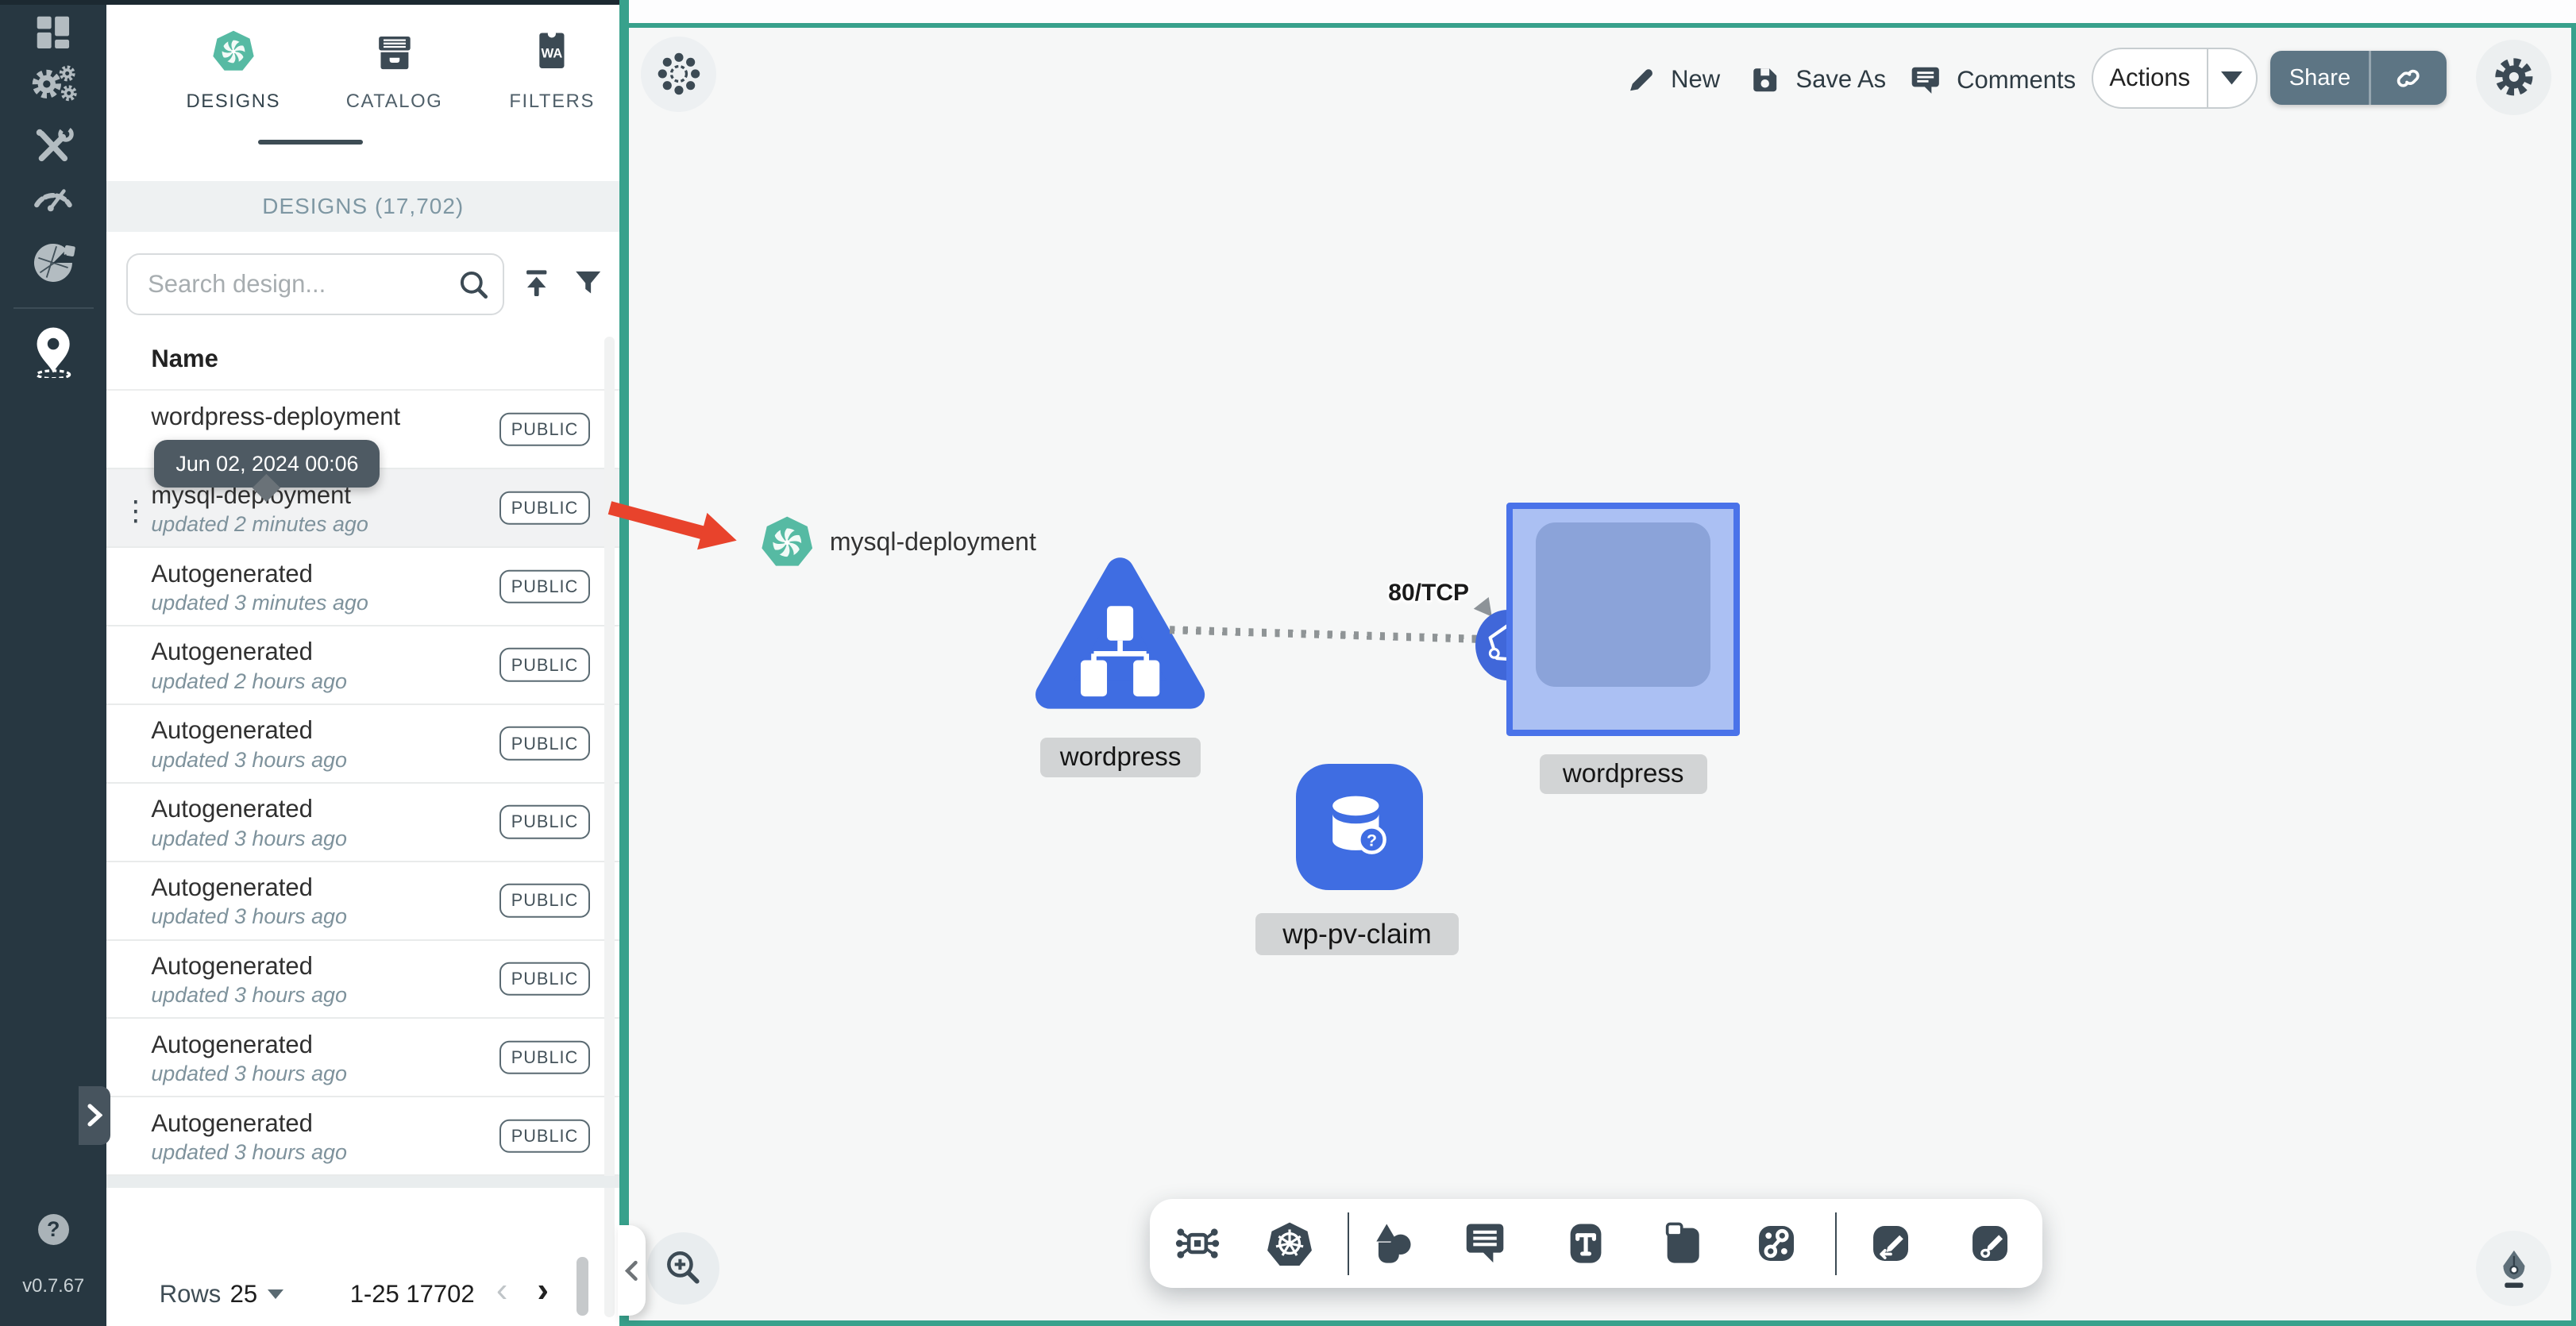  I want to click on comment-tool-icon, so click(1485, 1243).